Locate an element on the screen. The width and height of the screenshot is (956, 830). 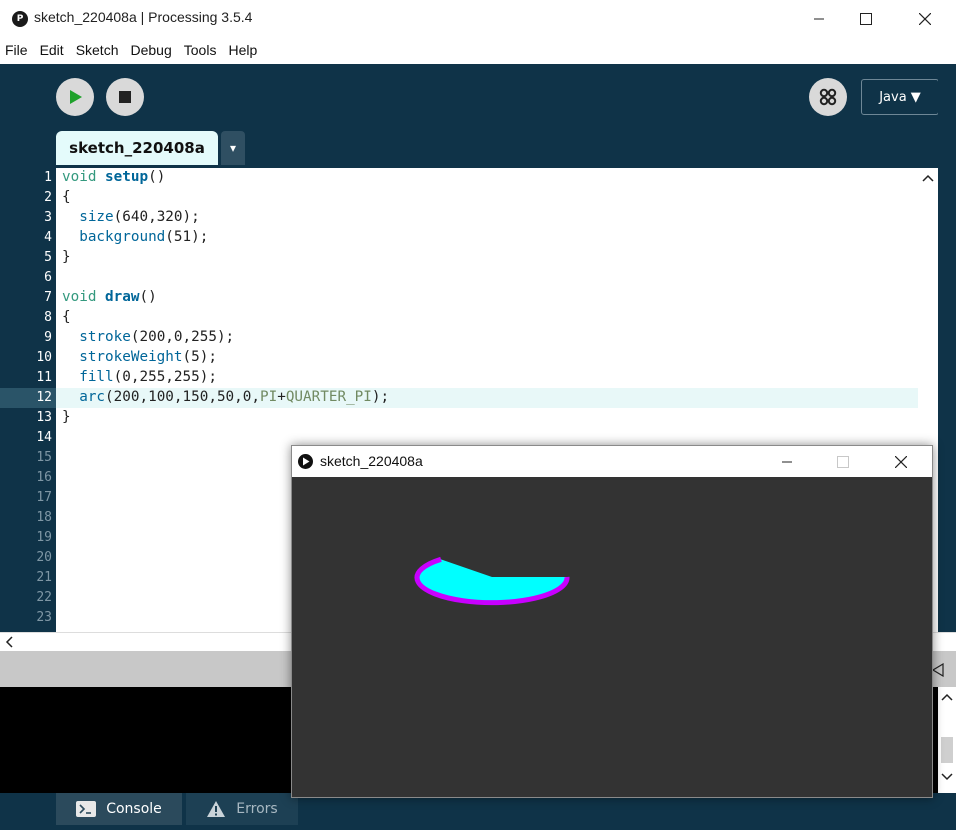
code-token: (200,0,255); is located at coordinates (182, 337).